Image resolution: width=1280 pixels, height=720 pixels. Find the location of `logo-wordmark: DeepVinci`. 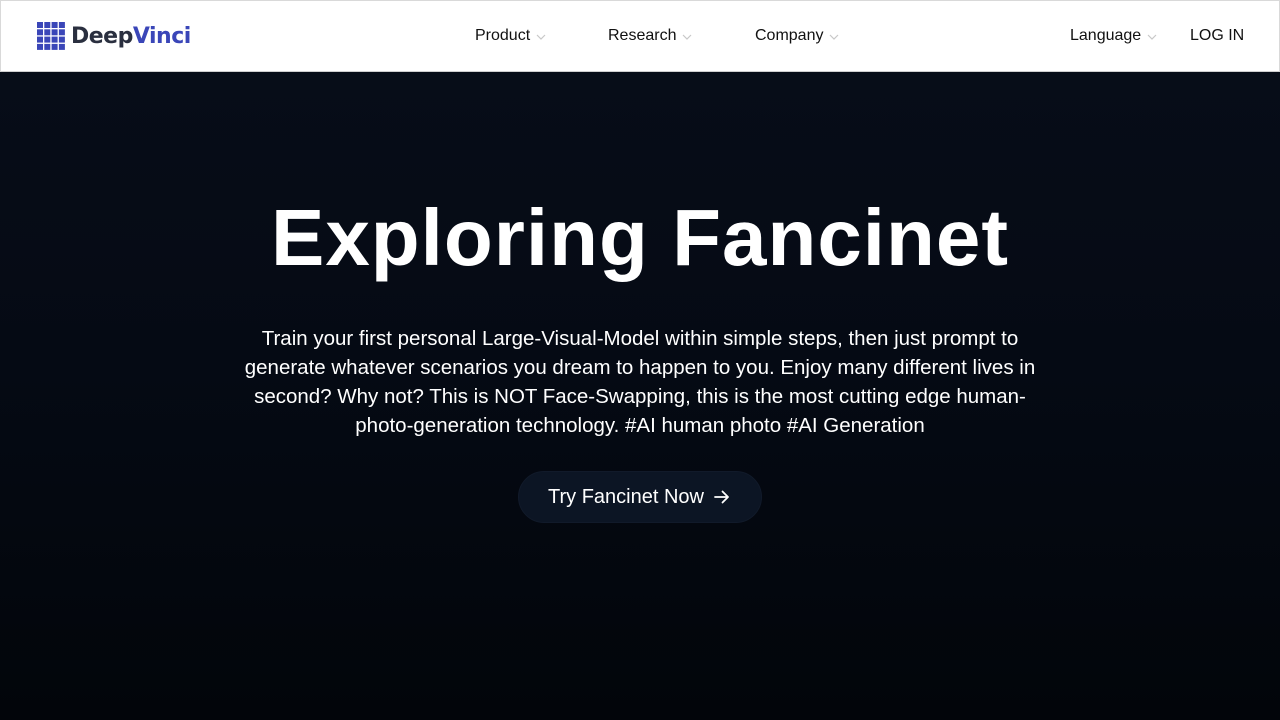

logo-wordmark: DeepVinci is located at coordinates (131, 36).